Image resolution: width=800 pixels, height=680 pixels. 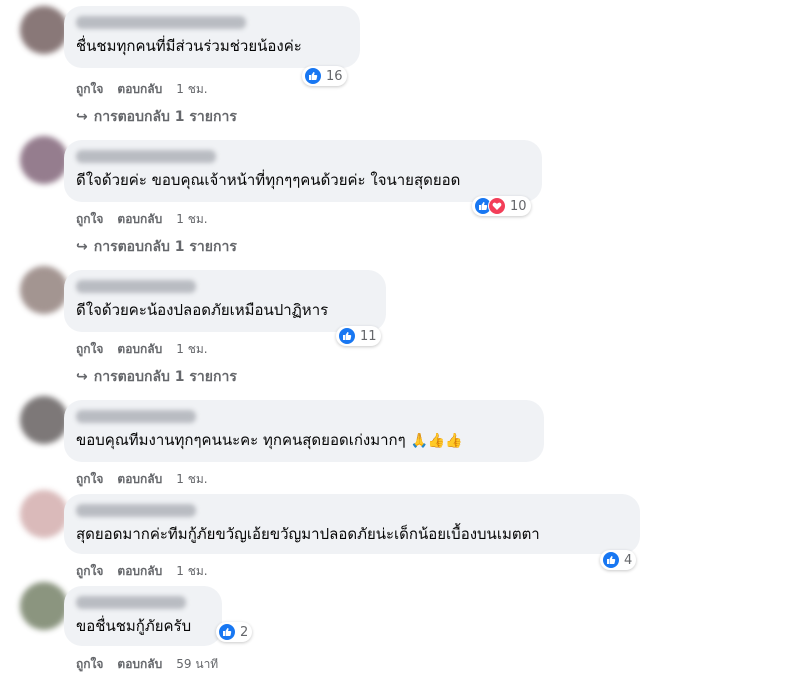 I want to click on reaction-summary: 11, so click(x=358, y=336).